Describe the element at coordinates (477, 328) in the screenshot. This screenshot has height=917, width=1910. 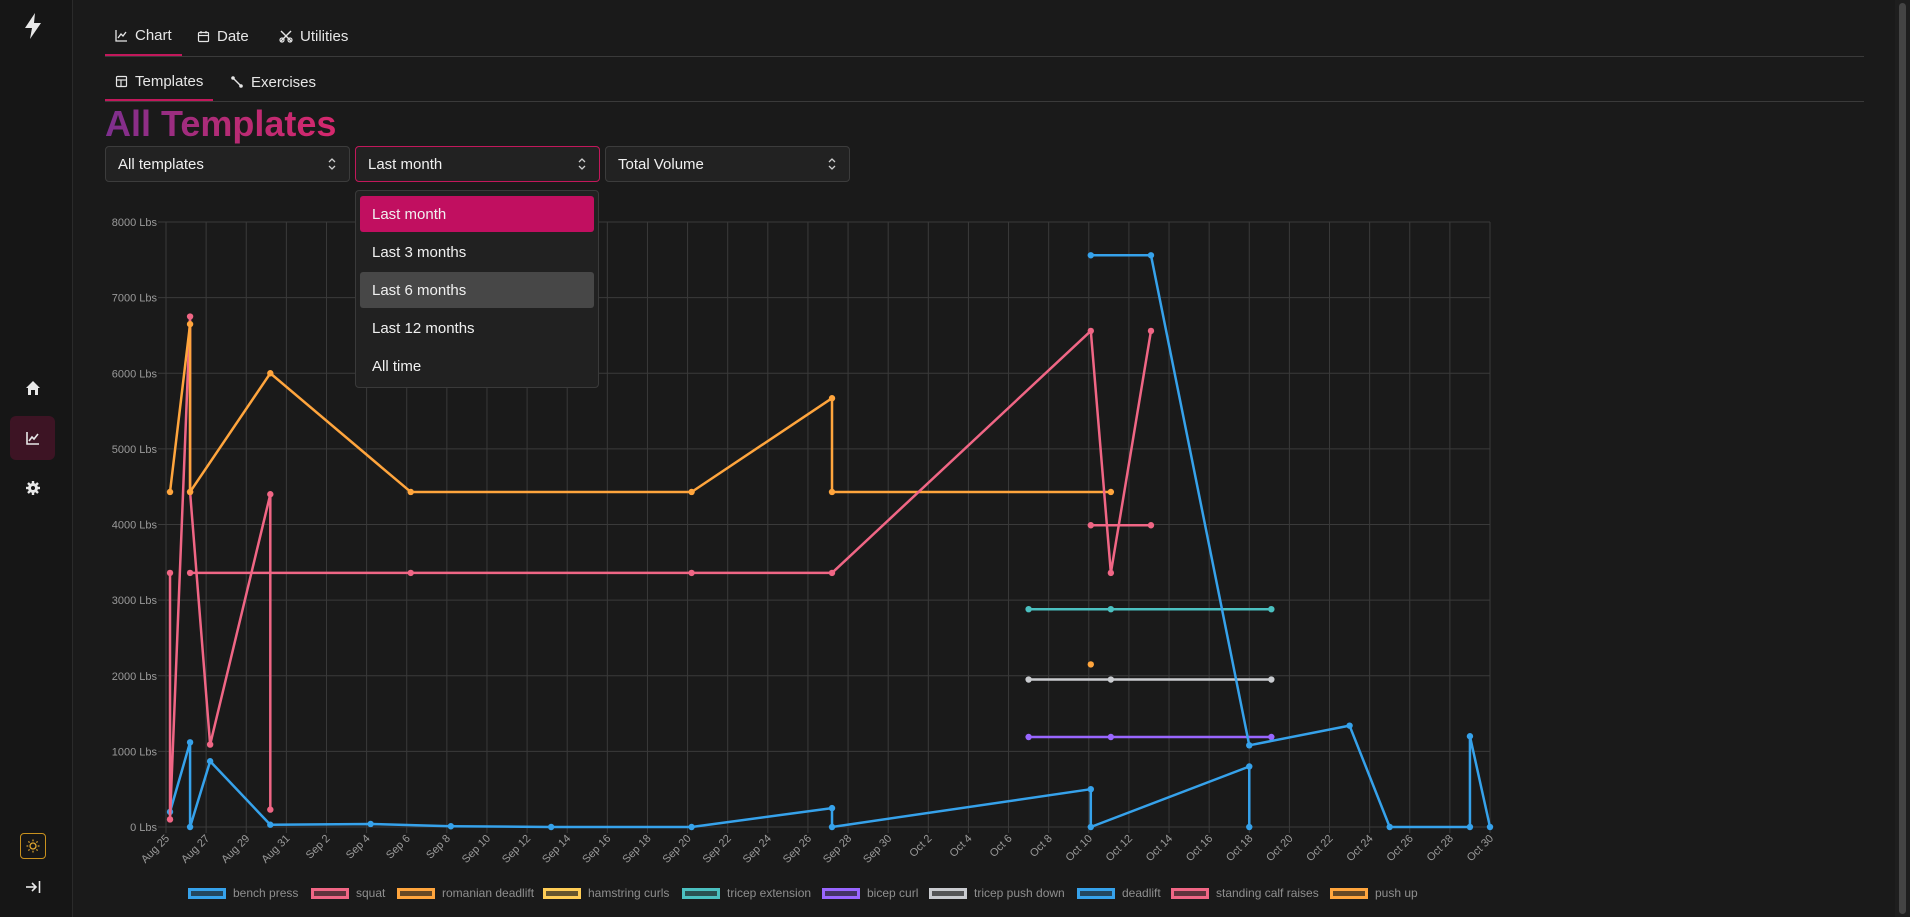
I see `period-option-last-12-months: Last 12 months` at that location.